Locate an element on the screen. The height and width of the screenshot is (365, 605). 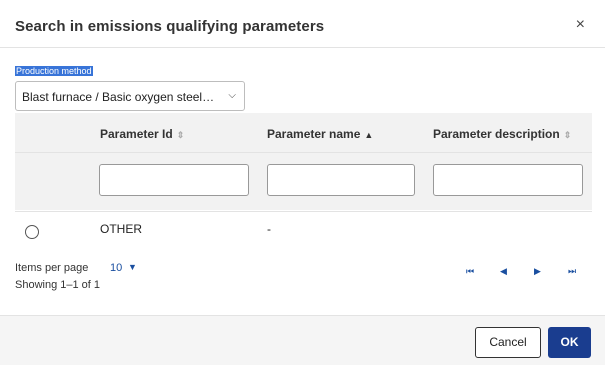
previous-page-icon: ◀ is located at coordinates (503, 271).